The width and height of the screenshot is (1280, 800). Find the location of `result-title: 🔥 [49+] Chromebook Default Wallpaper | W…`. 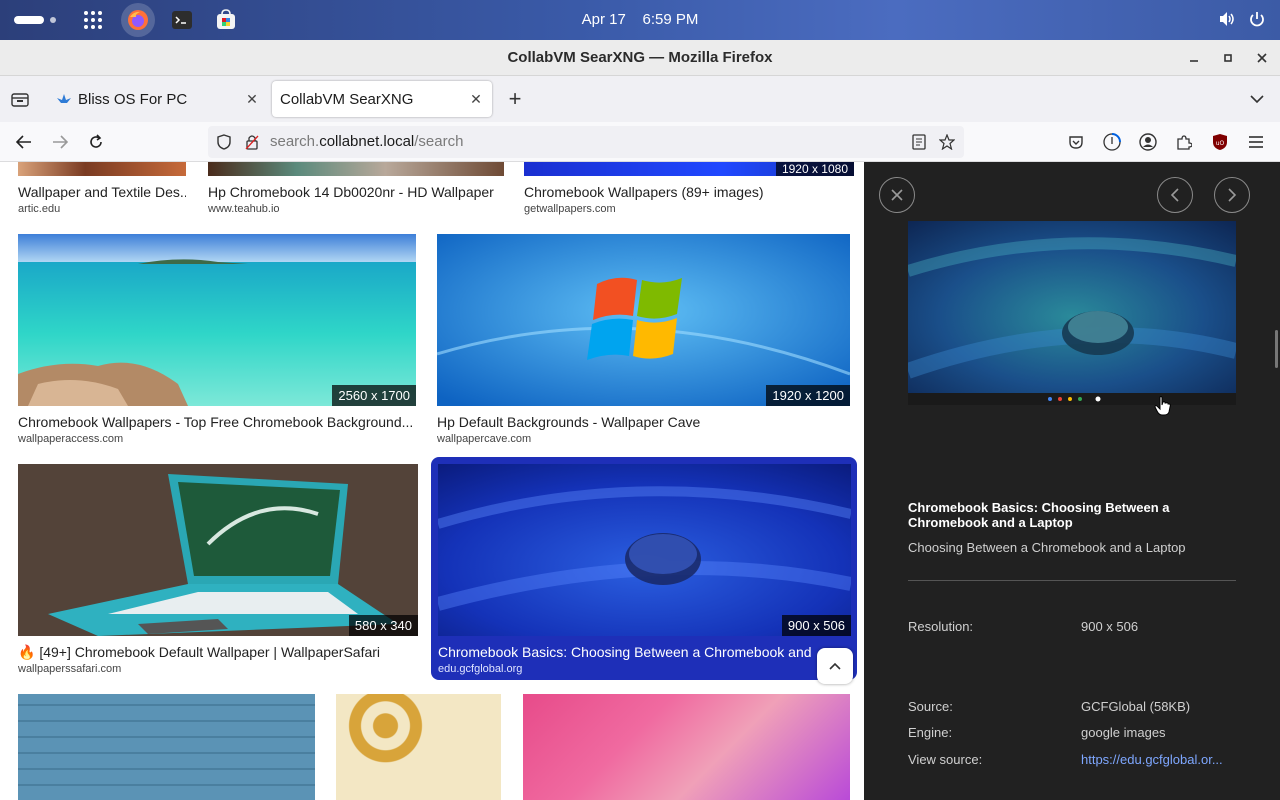

result-title: 🔥 [49+] Chromebook Default Wallpaper | W… is located at coordinates (218, 652).